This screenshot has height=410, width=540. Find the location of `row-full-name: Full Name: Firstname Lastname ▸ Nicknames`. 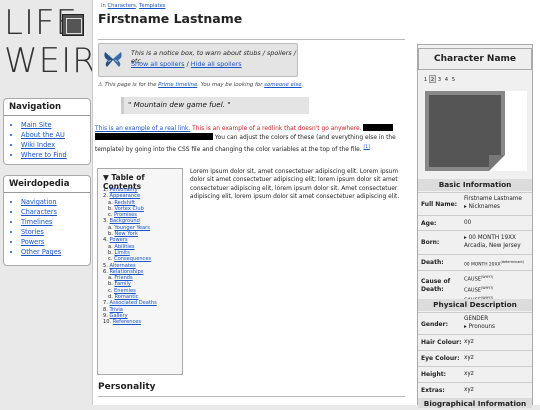

row-full-name: Full Name: Firstname Lastname ▸ Nicknames is located at coordinates (475, 203).